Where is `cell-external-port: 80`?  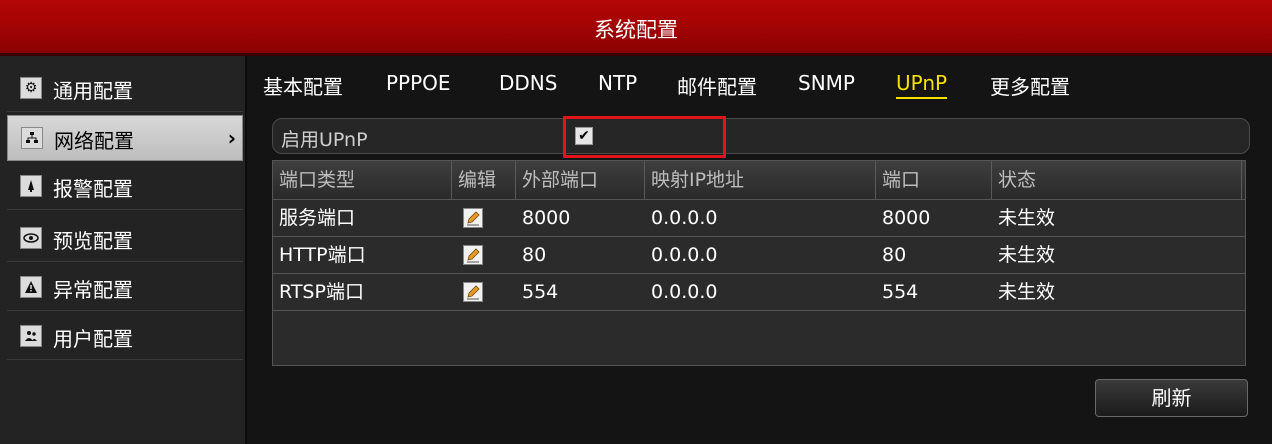
cell-external-port: 80 is located at coordinates (534, 255).